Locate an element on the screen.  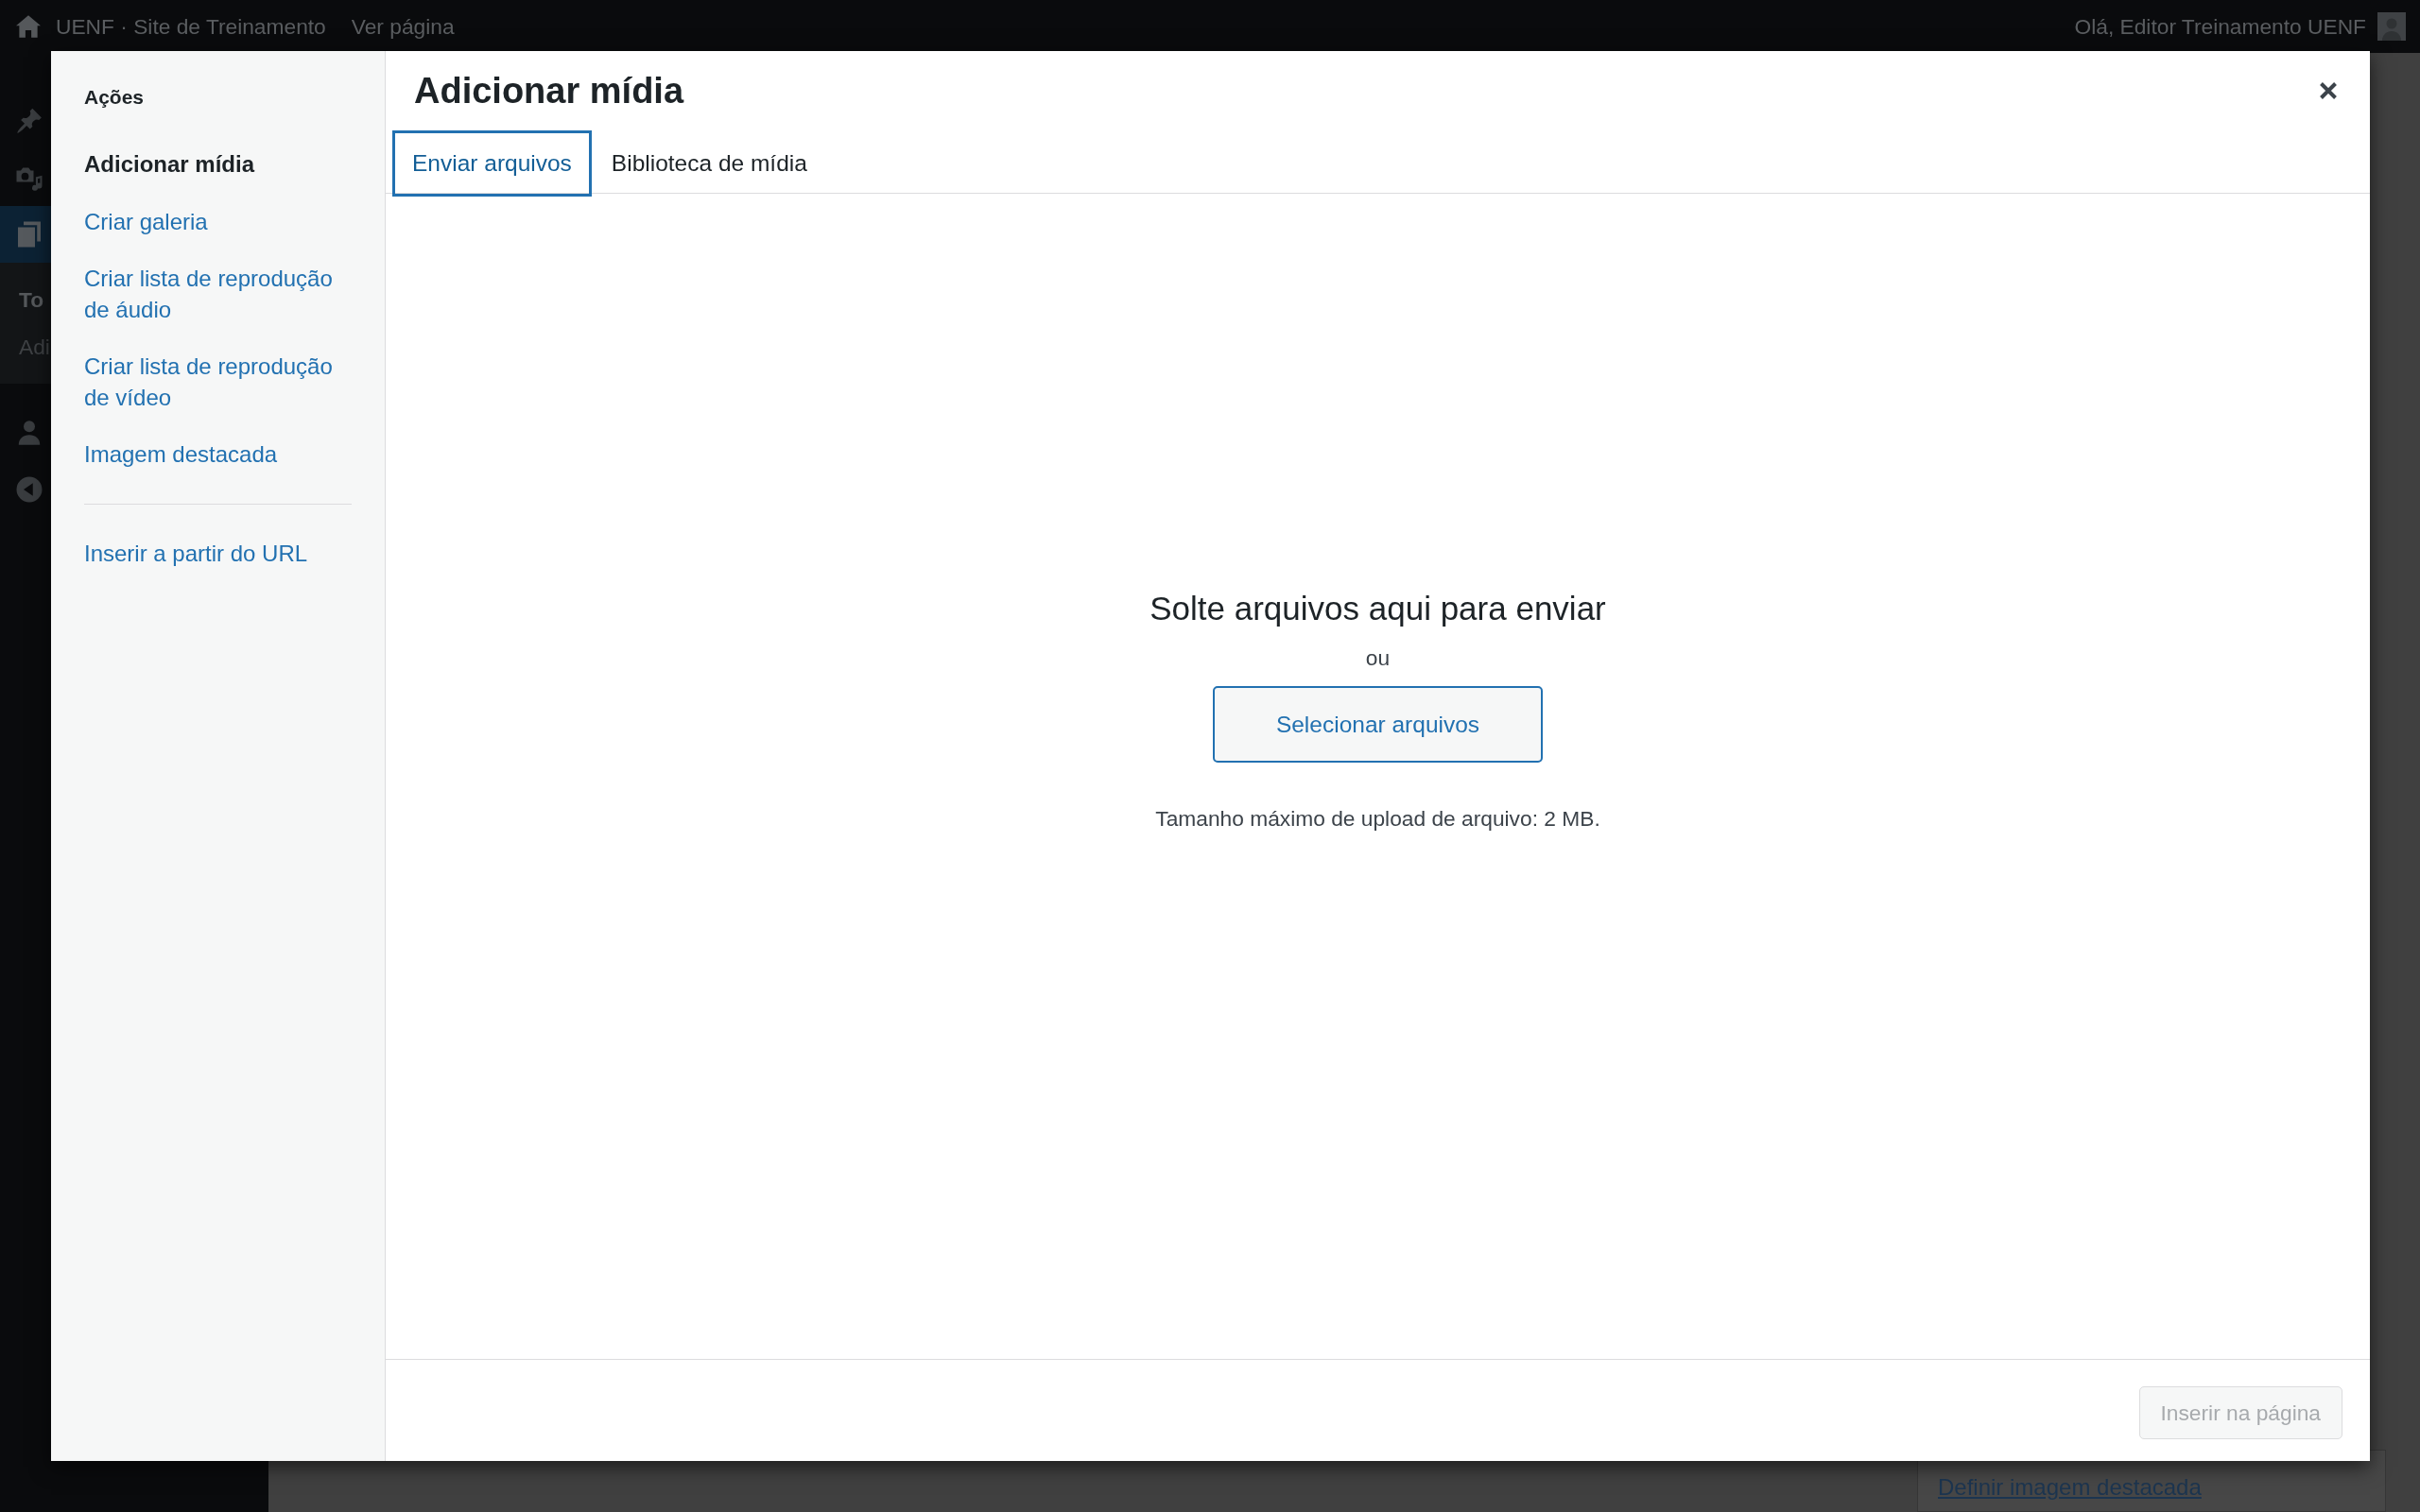
pin-icon is located at coordinates (29, 121).